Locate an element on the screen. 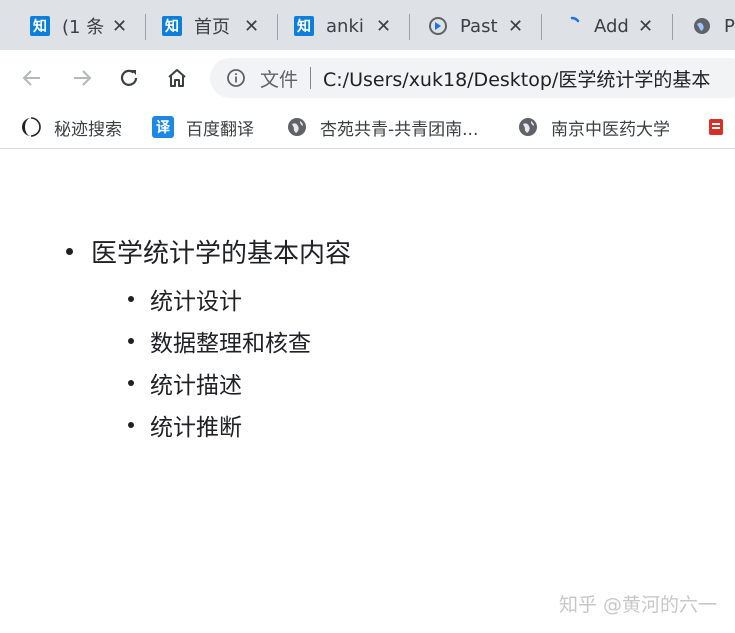 The height and width of the screenshot is (633, 735). tab-title: Add is located at coordinates (611, 26).